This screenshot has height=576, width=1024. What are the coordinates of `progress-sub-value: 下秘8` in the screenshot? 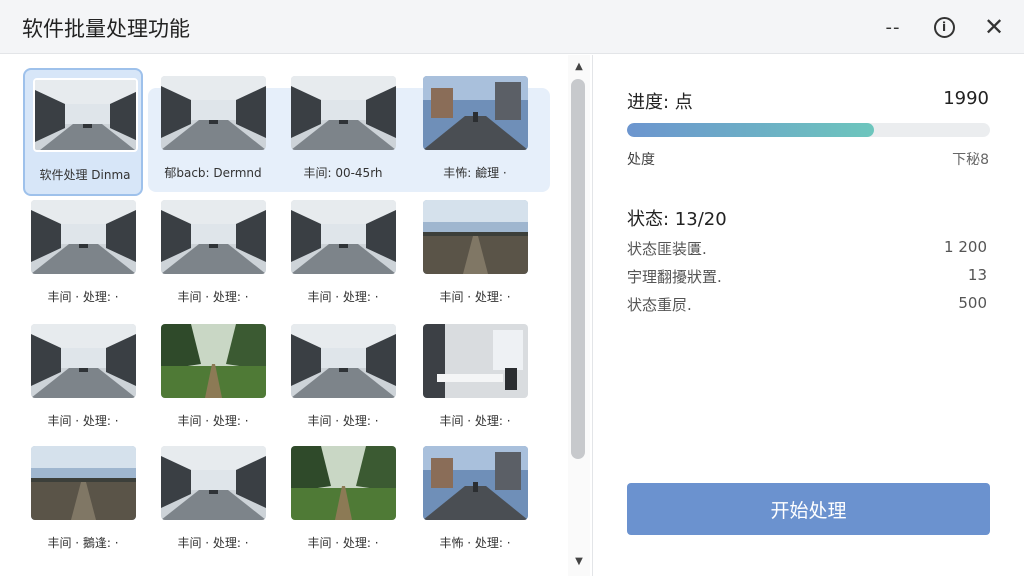 It's located at (970, 160).